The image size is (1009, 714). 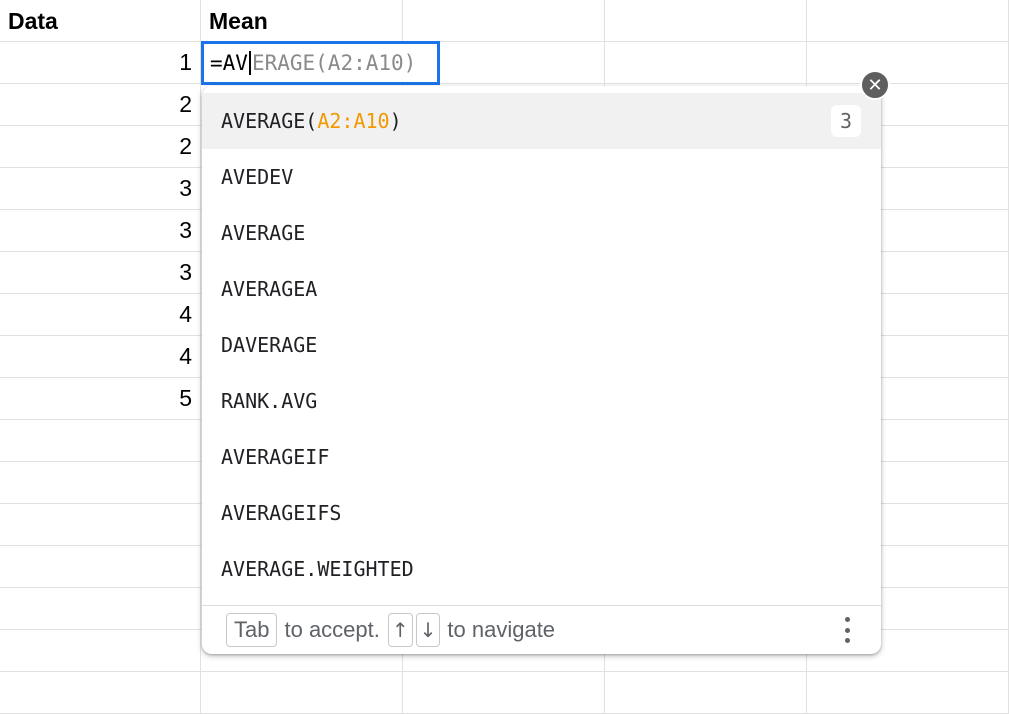 I want to click on cell-editor: =AV ERAGE(A2:A10), so click(x=320, y=63).